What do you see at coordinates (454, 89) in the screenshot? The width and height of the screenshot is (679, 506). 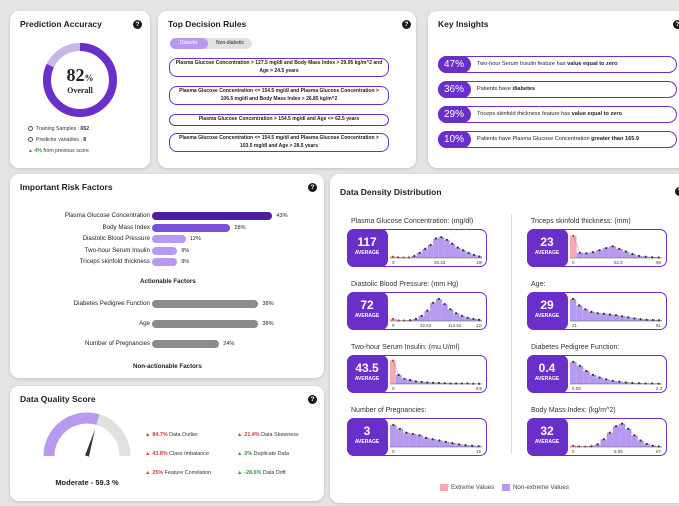 I see `insight-percent: 36%` at bounding box center [454, 89].